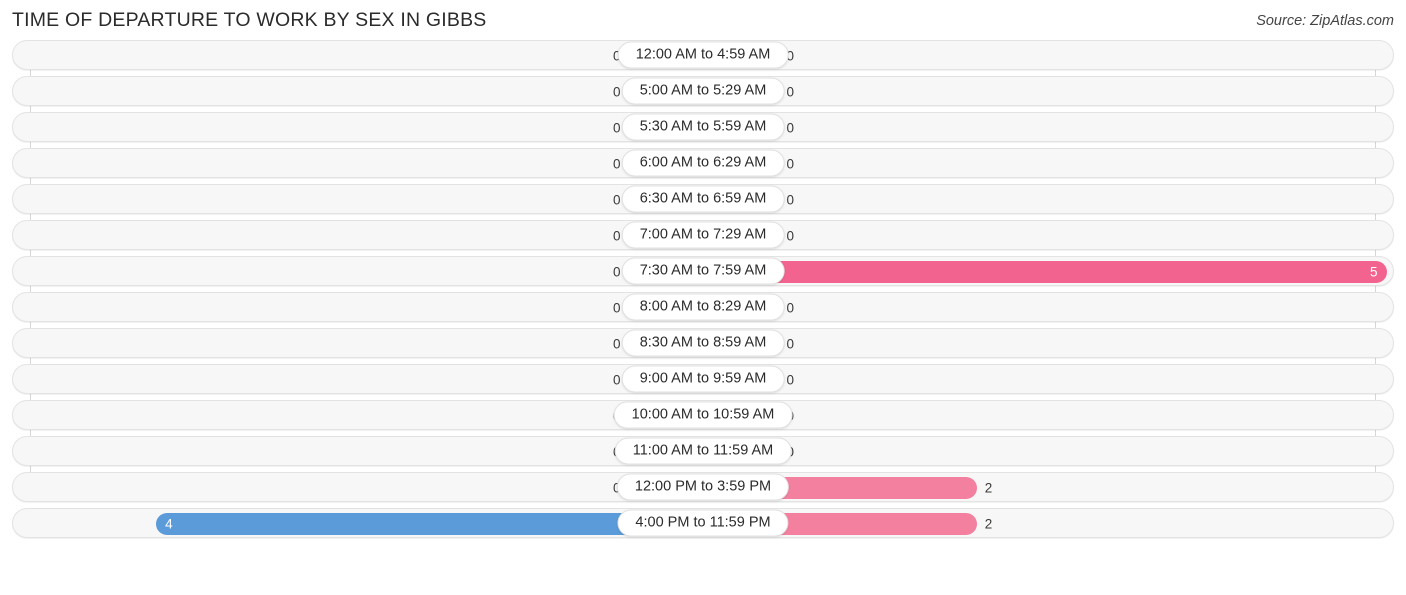 Image resolution: width=1406 pixels, height=595 pixels. Describe the element at coordinates (1374, 272) in the screenshot. I see `bar-value-female: 5` at that location.